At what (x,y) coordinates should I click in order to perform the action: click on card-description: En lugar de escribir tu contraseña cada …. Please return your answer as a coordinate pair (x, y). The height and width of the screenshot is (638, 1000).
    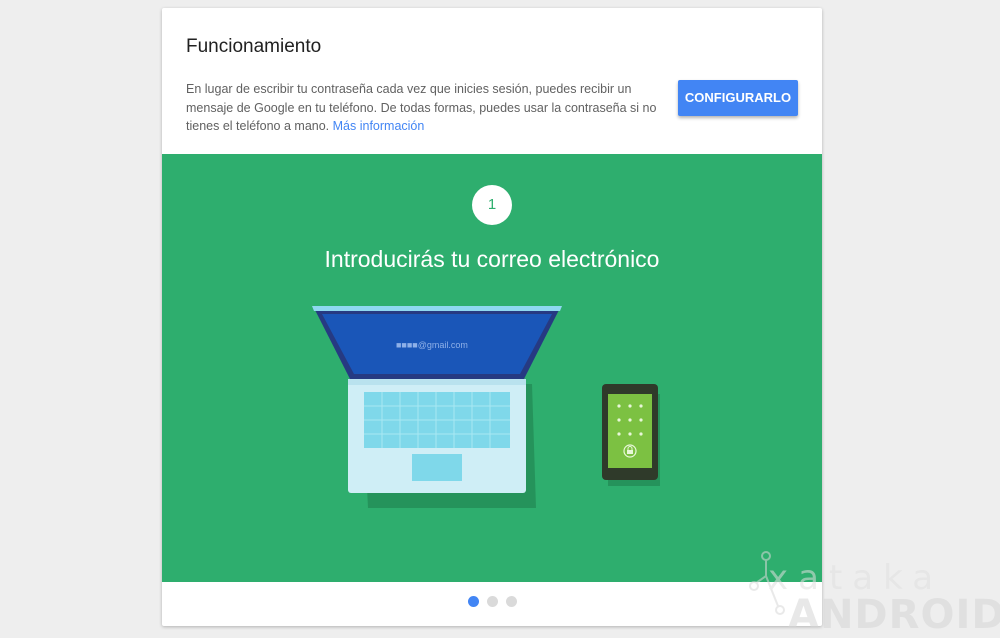
    Looking at the image, I should click on (425, 108).